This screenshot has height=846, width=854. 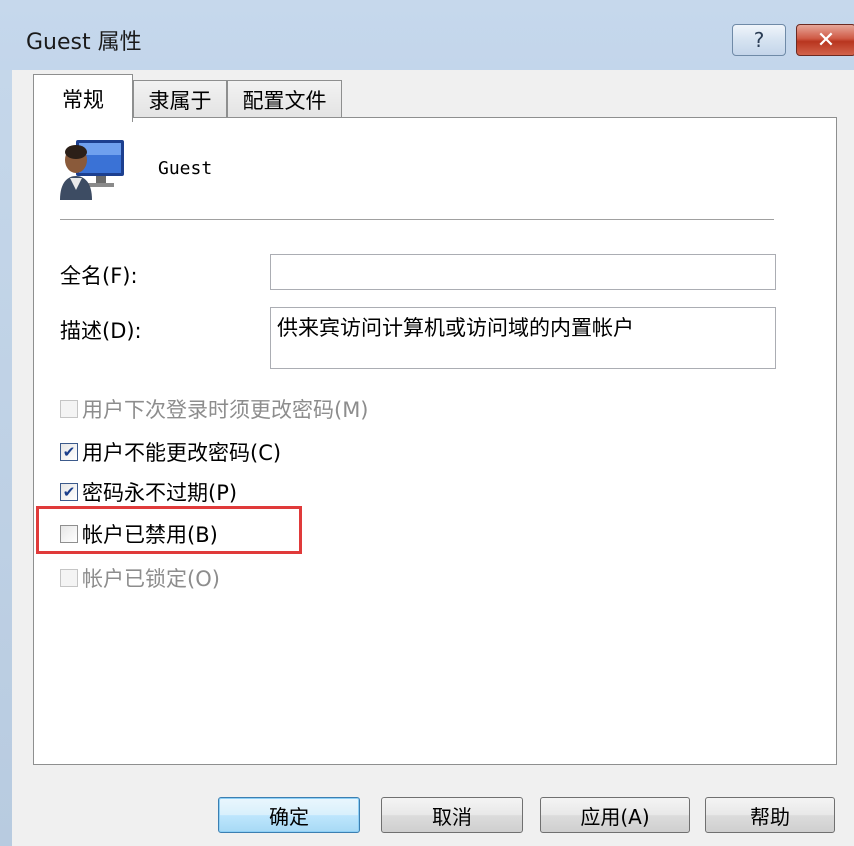 What do you see at coordinates (169, 530) in the screenshot?
I see `highlight-annotation` at bounding box center [169, 530].